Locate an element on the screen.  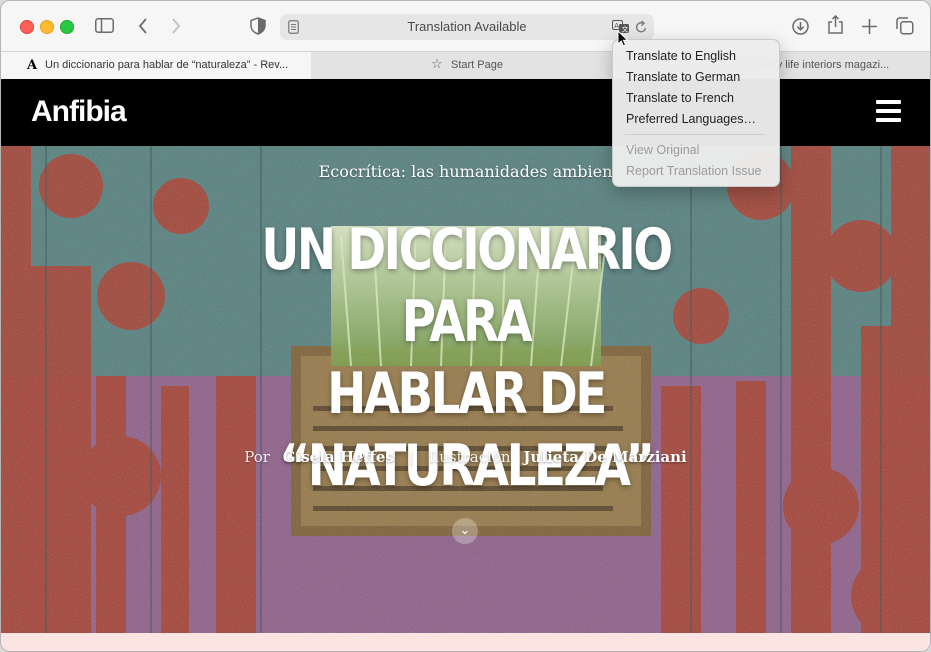
menu-divider is located at coordinates (695, 134).